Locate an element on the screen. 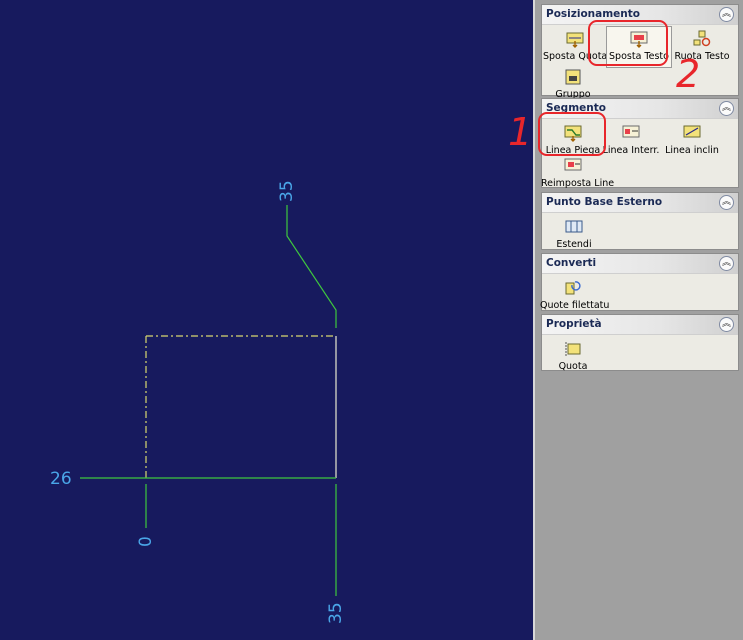 Image resolution: width=743 pixels, height=640 pixels. tool-label: Quote filettatu is located at coordinates (575, 305).